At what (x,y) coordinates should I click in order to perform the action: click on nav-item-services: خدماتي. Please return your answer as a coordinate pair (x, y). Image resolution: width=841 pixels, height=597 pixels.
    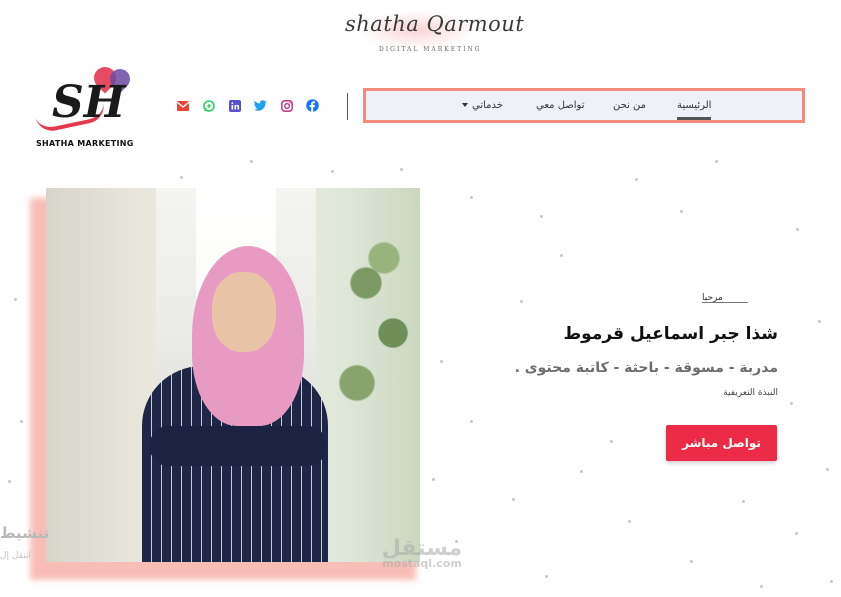
    Looking at the image, I should click on (482, 105).